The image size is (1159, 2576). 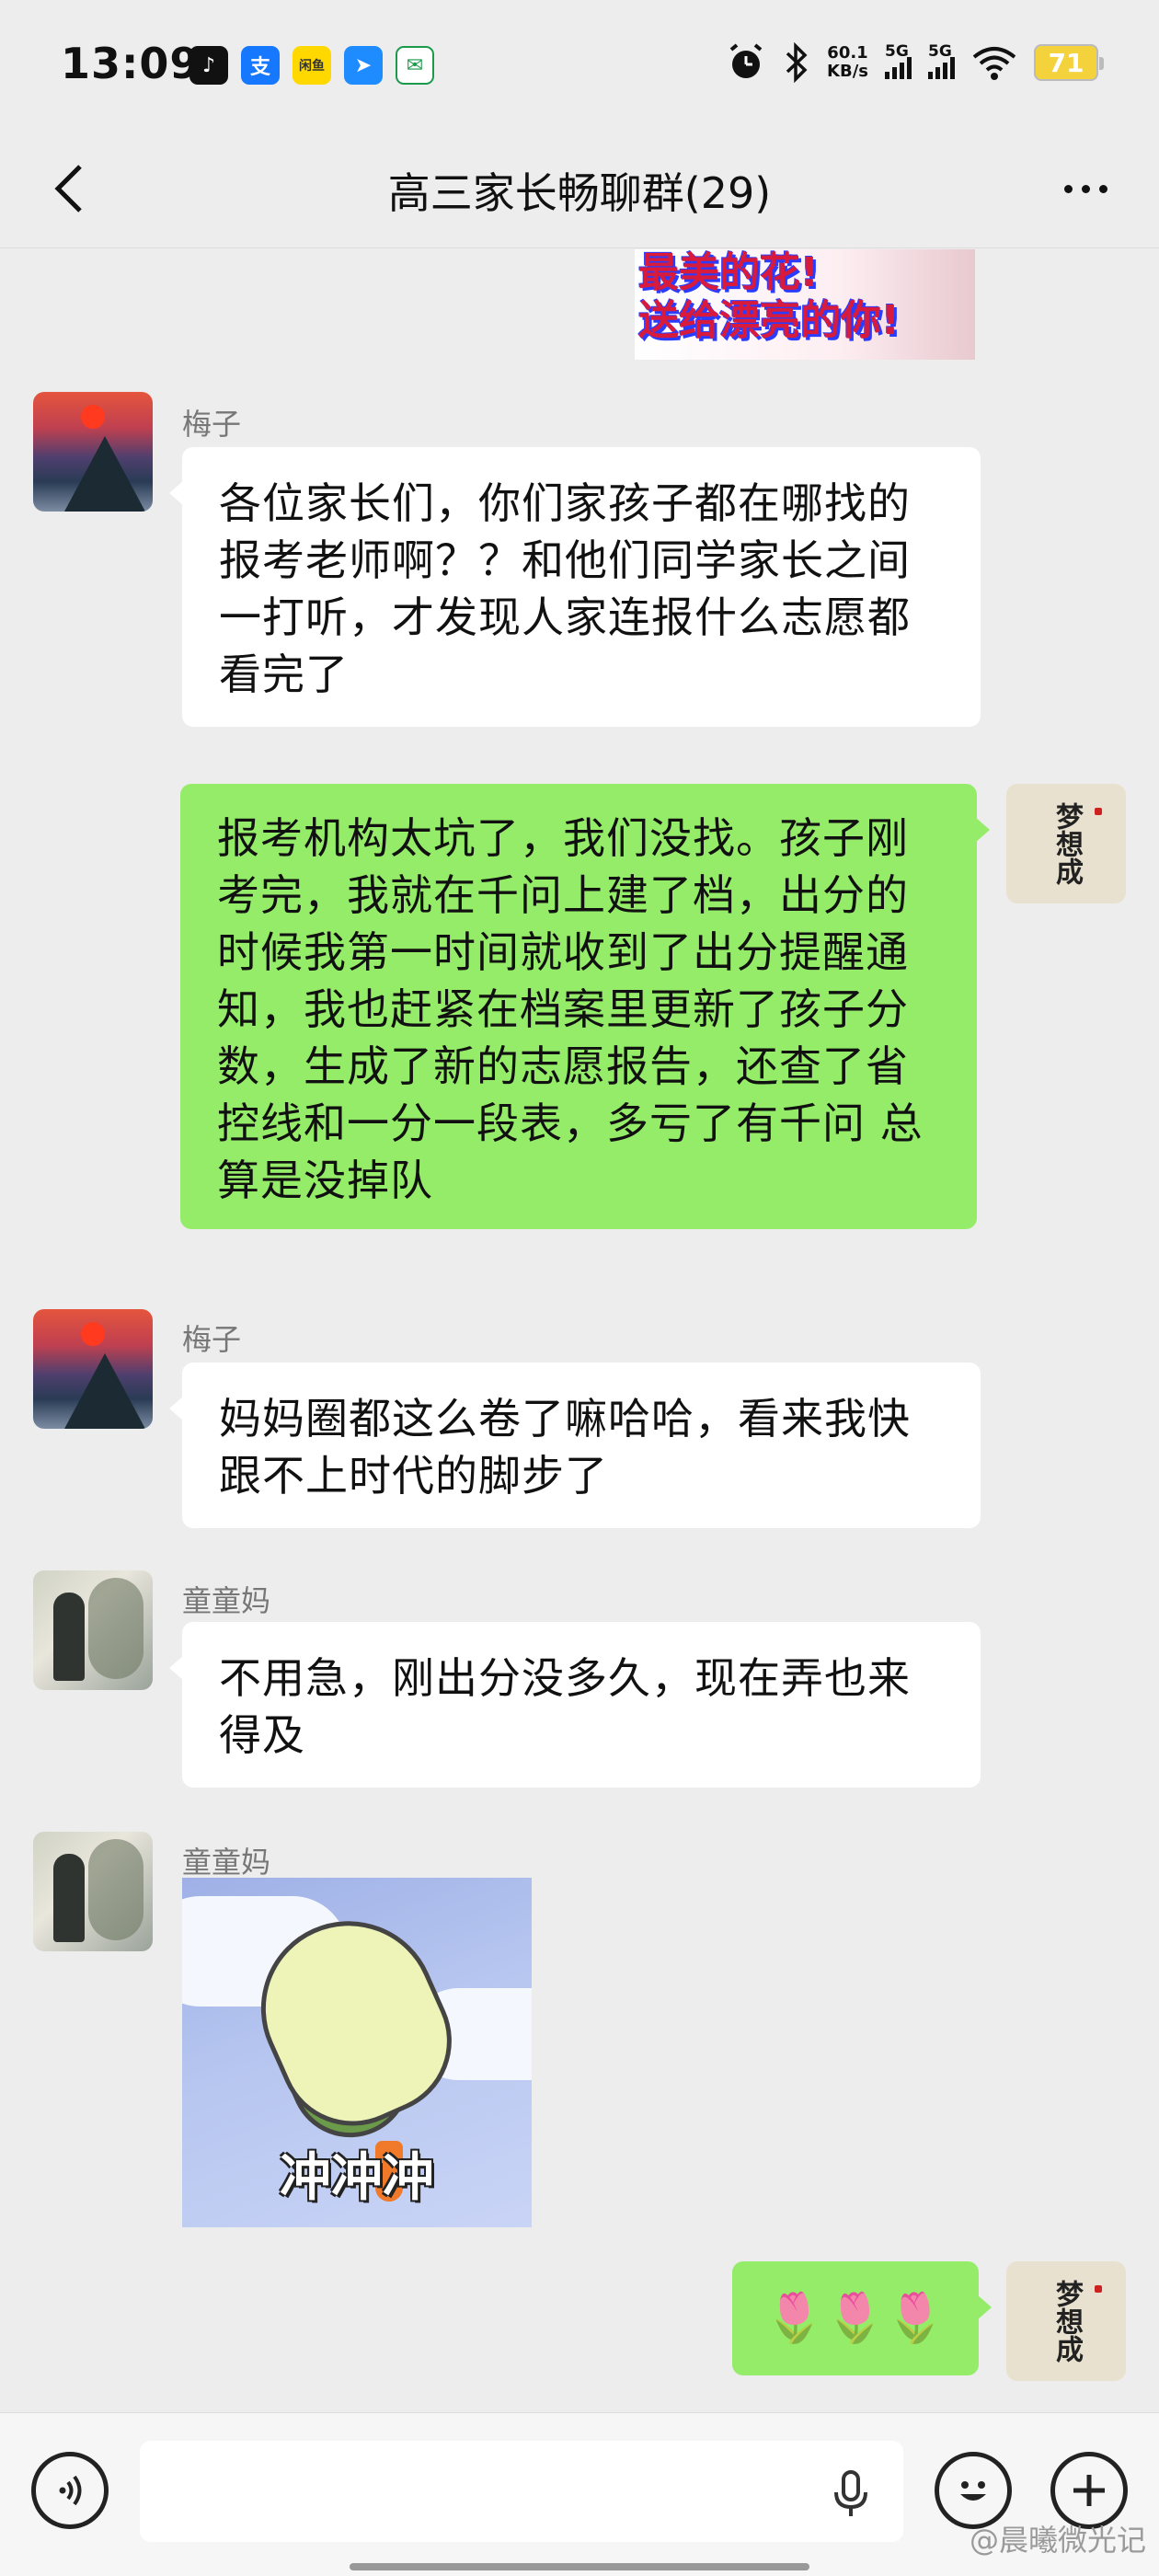 What do you see at coordinates (357, 2052) in the screenshot?
I see `sticker-message: 冲冲冲` at bounding box center [357, 2052].